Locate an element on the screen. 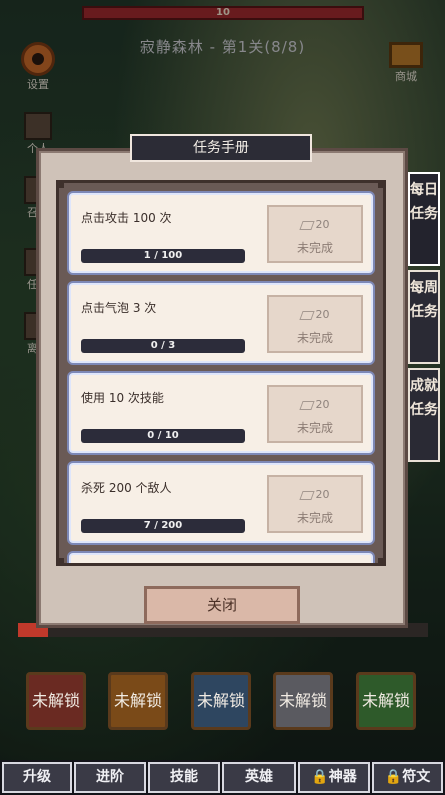 The height and width of the screenshot is (795, 445). dialog-title: 任务手册 is located at coordinates (221, 148).